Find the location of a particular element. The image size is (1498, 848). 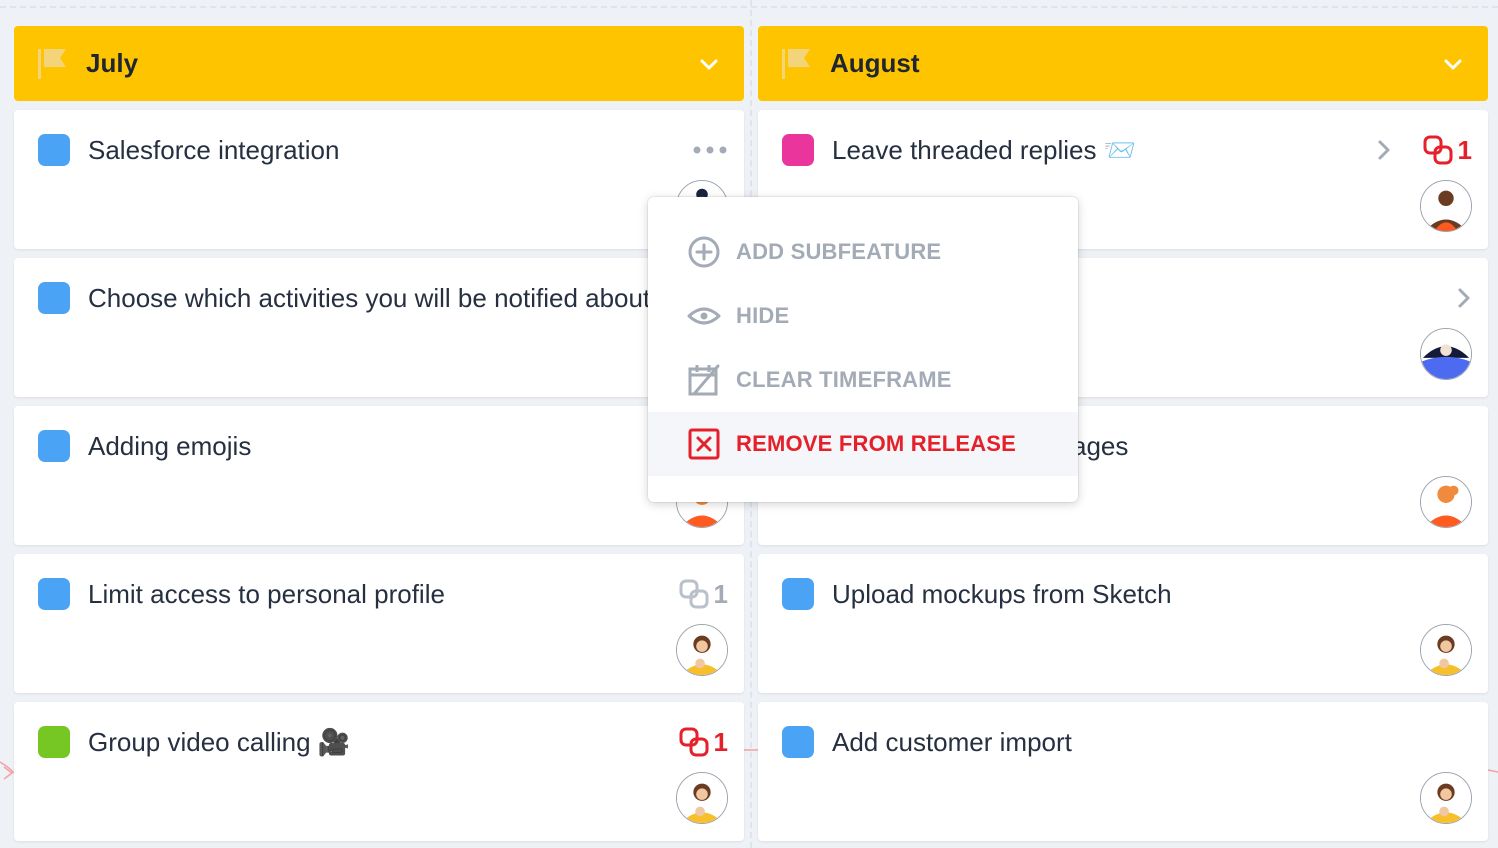

menu-item-label: REMOVE FROM RELEASE is located at coordinates (876, 443).